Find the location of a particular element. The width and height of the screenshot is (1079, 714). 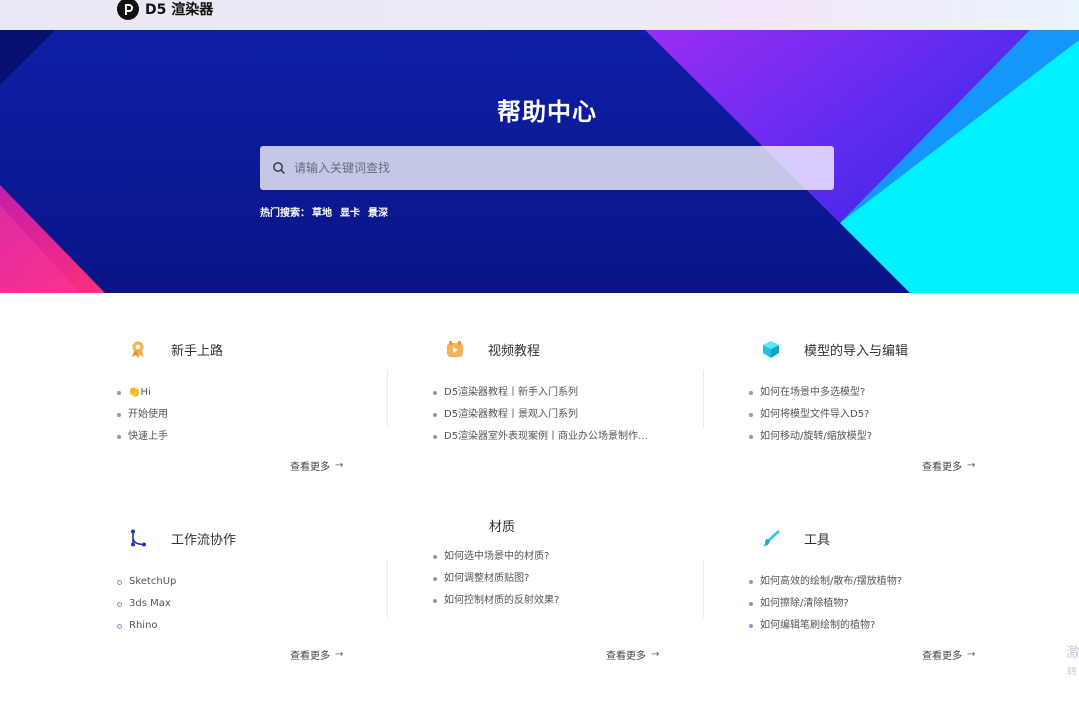

section-model-import-list: 如何在场景中多选模型? 如何将模型文件导入D5? 如何移动/旋转/缩放模型? is located at coordinates (810, 415).